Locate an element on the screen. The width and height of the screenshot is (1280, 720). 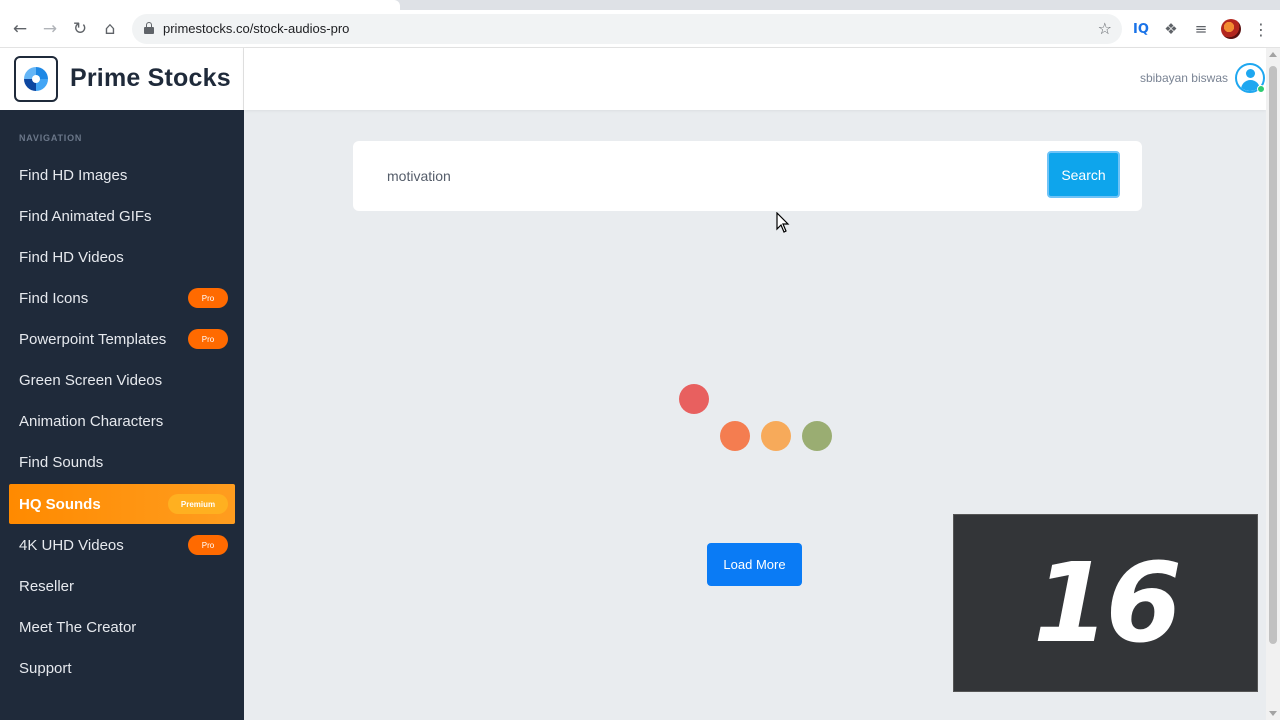
sidebar-item-find-animated-gifs: Find Animated GIFs is located at coordinates (122, 216).